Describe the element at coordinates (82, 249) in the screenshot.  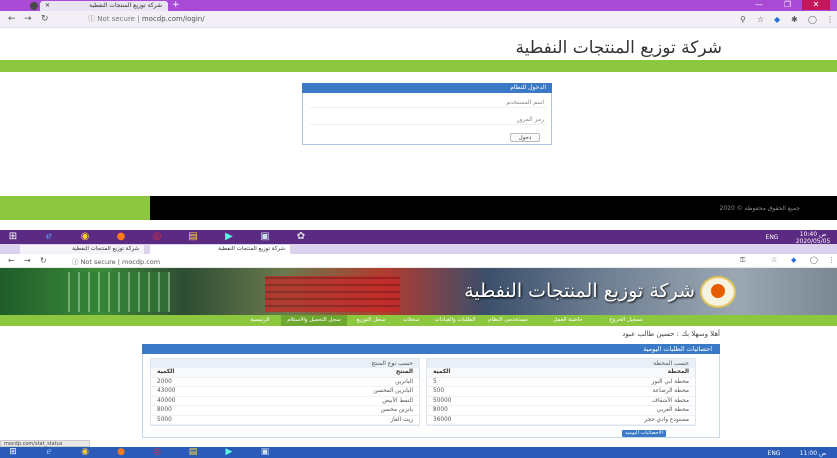
I see `browser2-tab-1: شركة توزيع المنتجات النفطية` at that location.